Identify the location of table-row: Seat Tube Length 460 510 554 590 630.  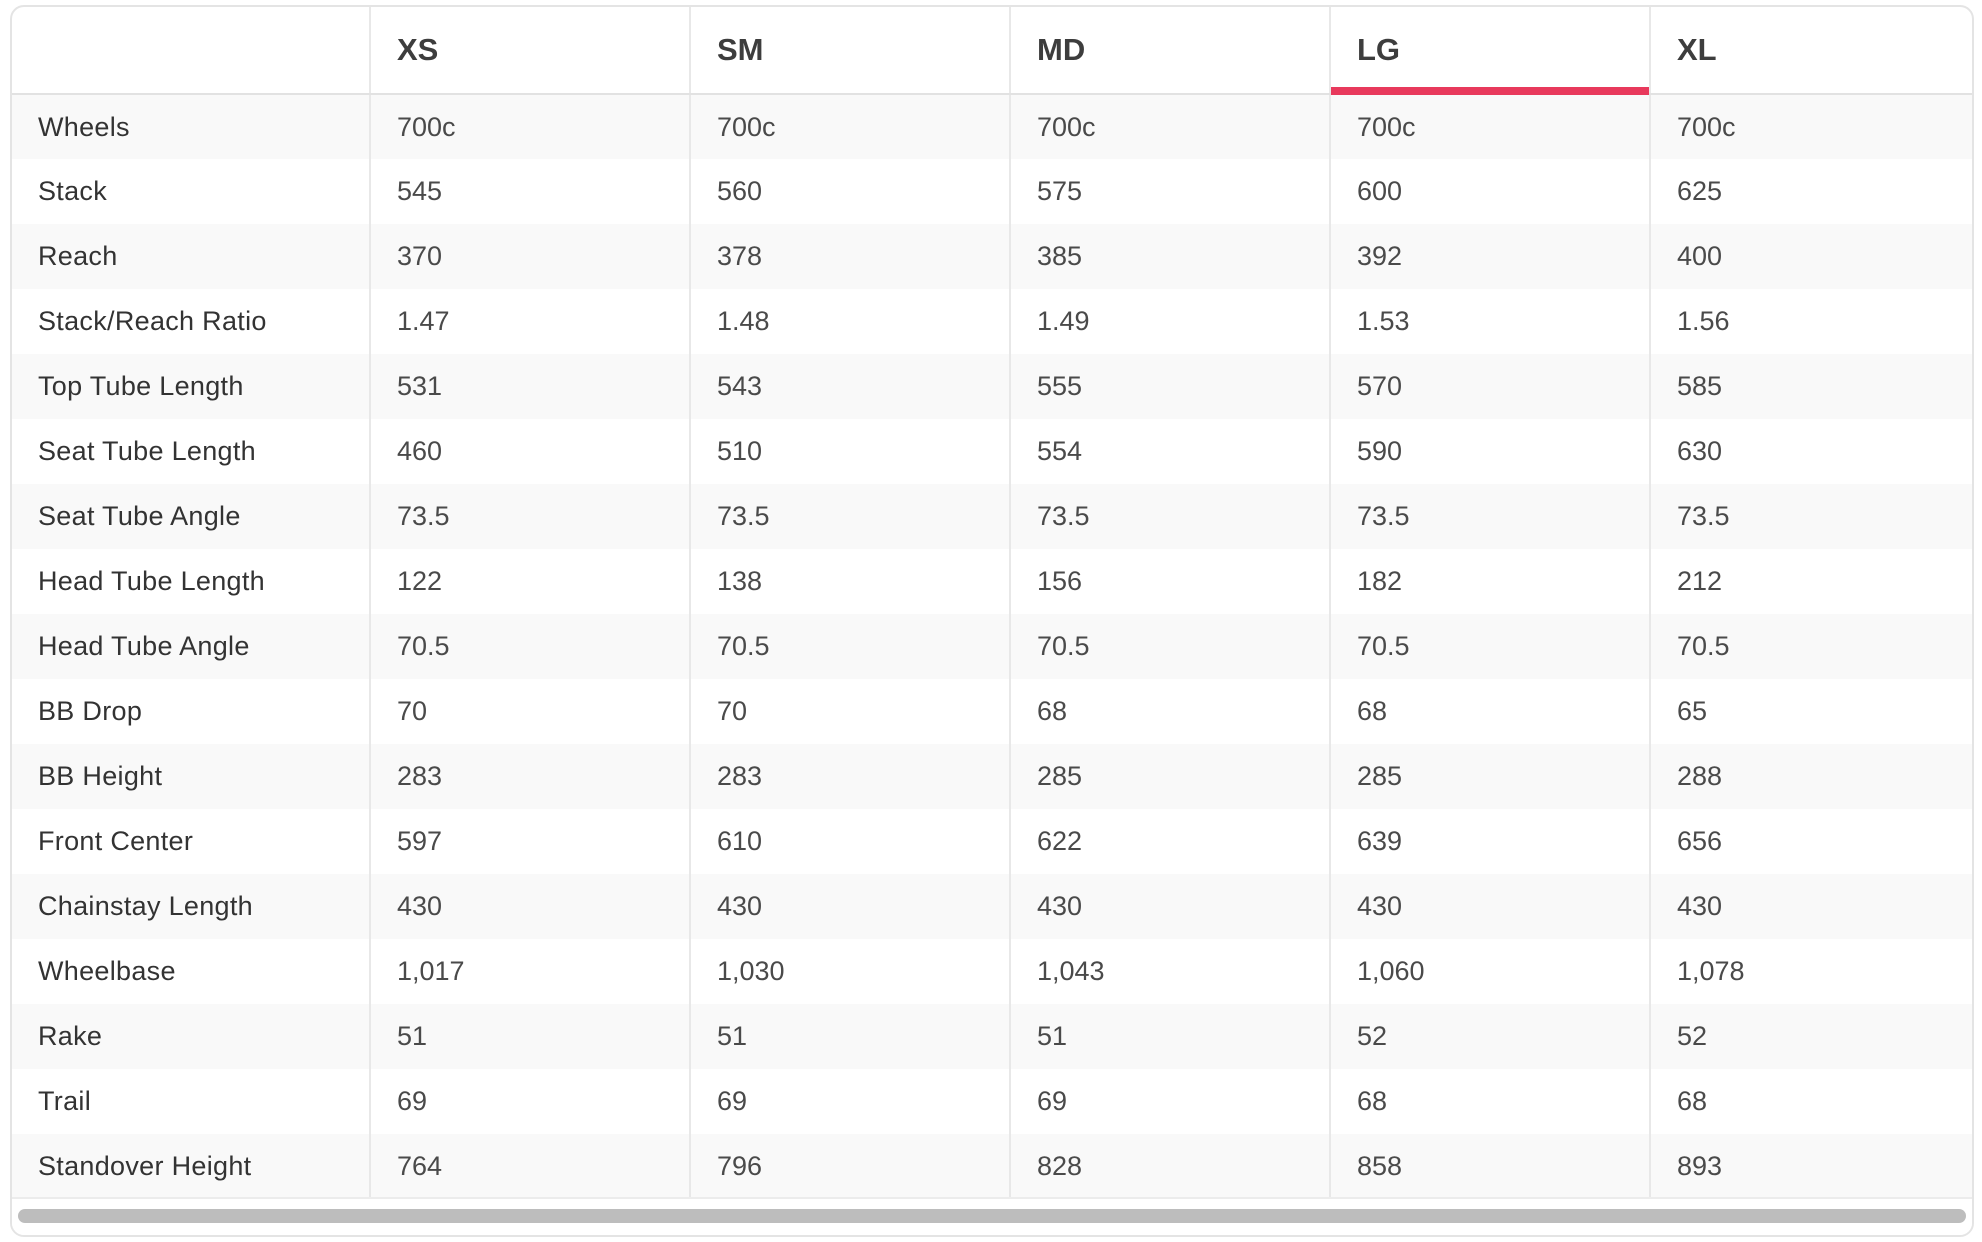
(992, 451).